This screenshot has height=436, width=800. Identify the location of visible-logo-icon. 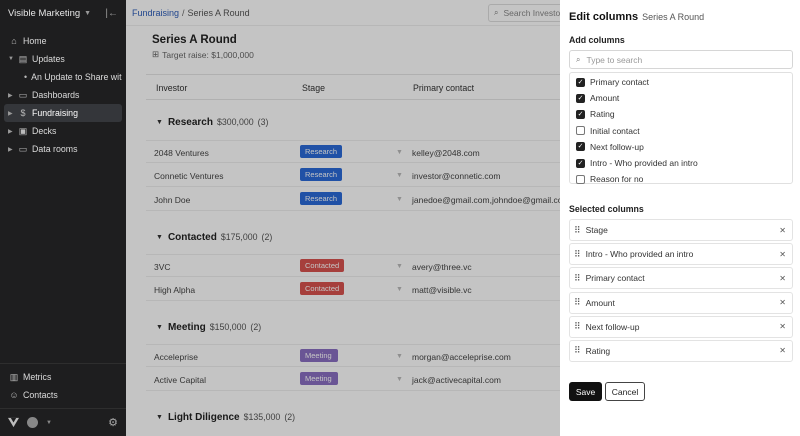
(13, 422).